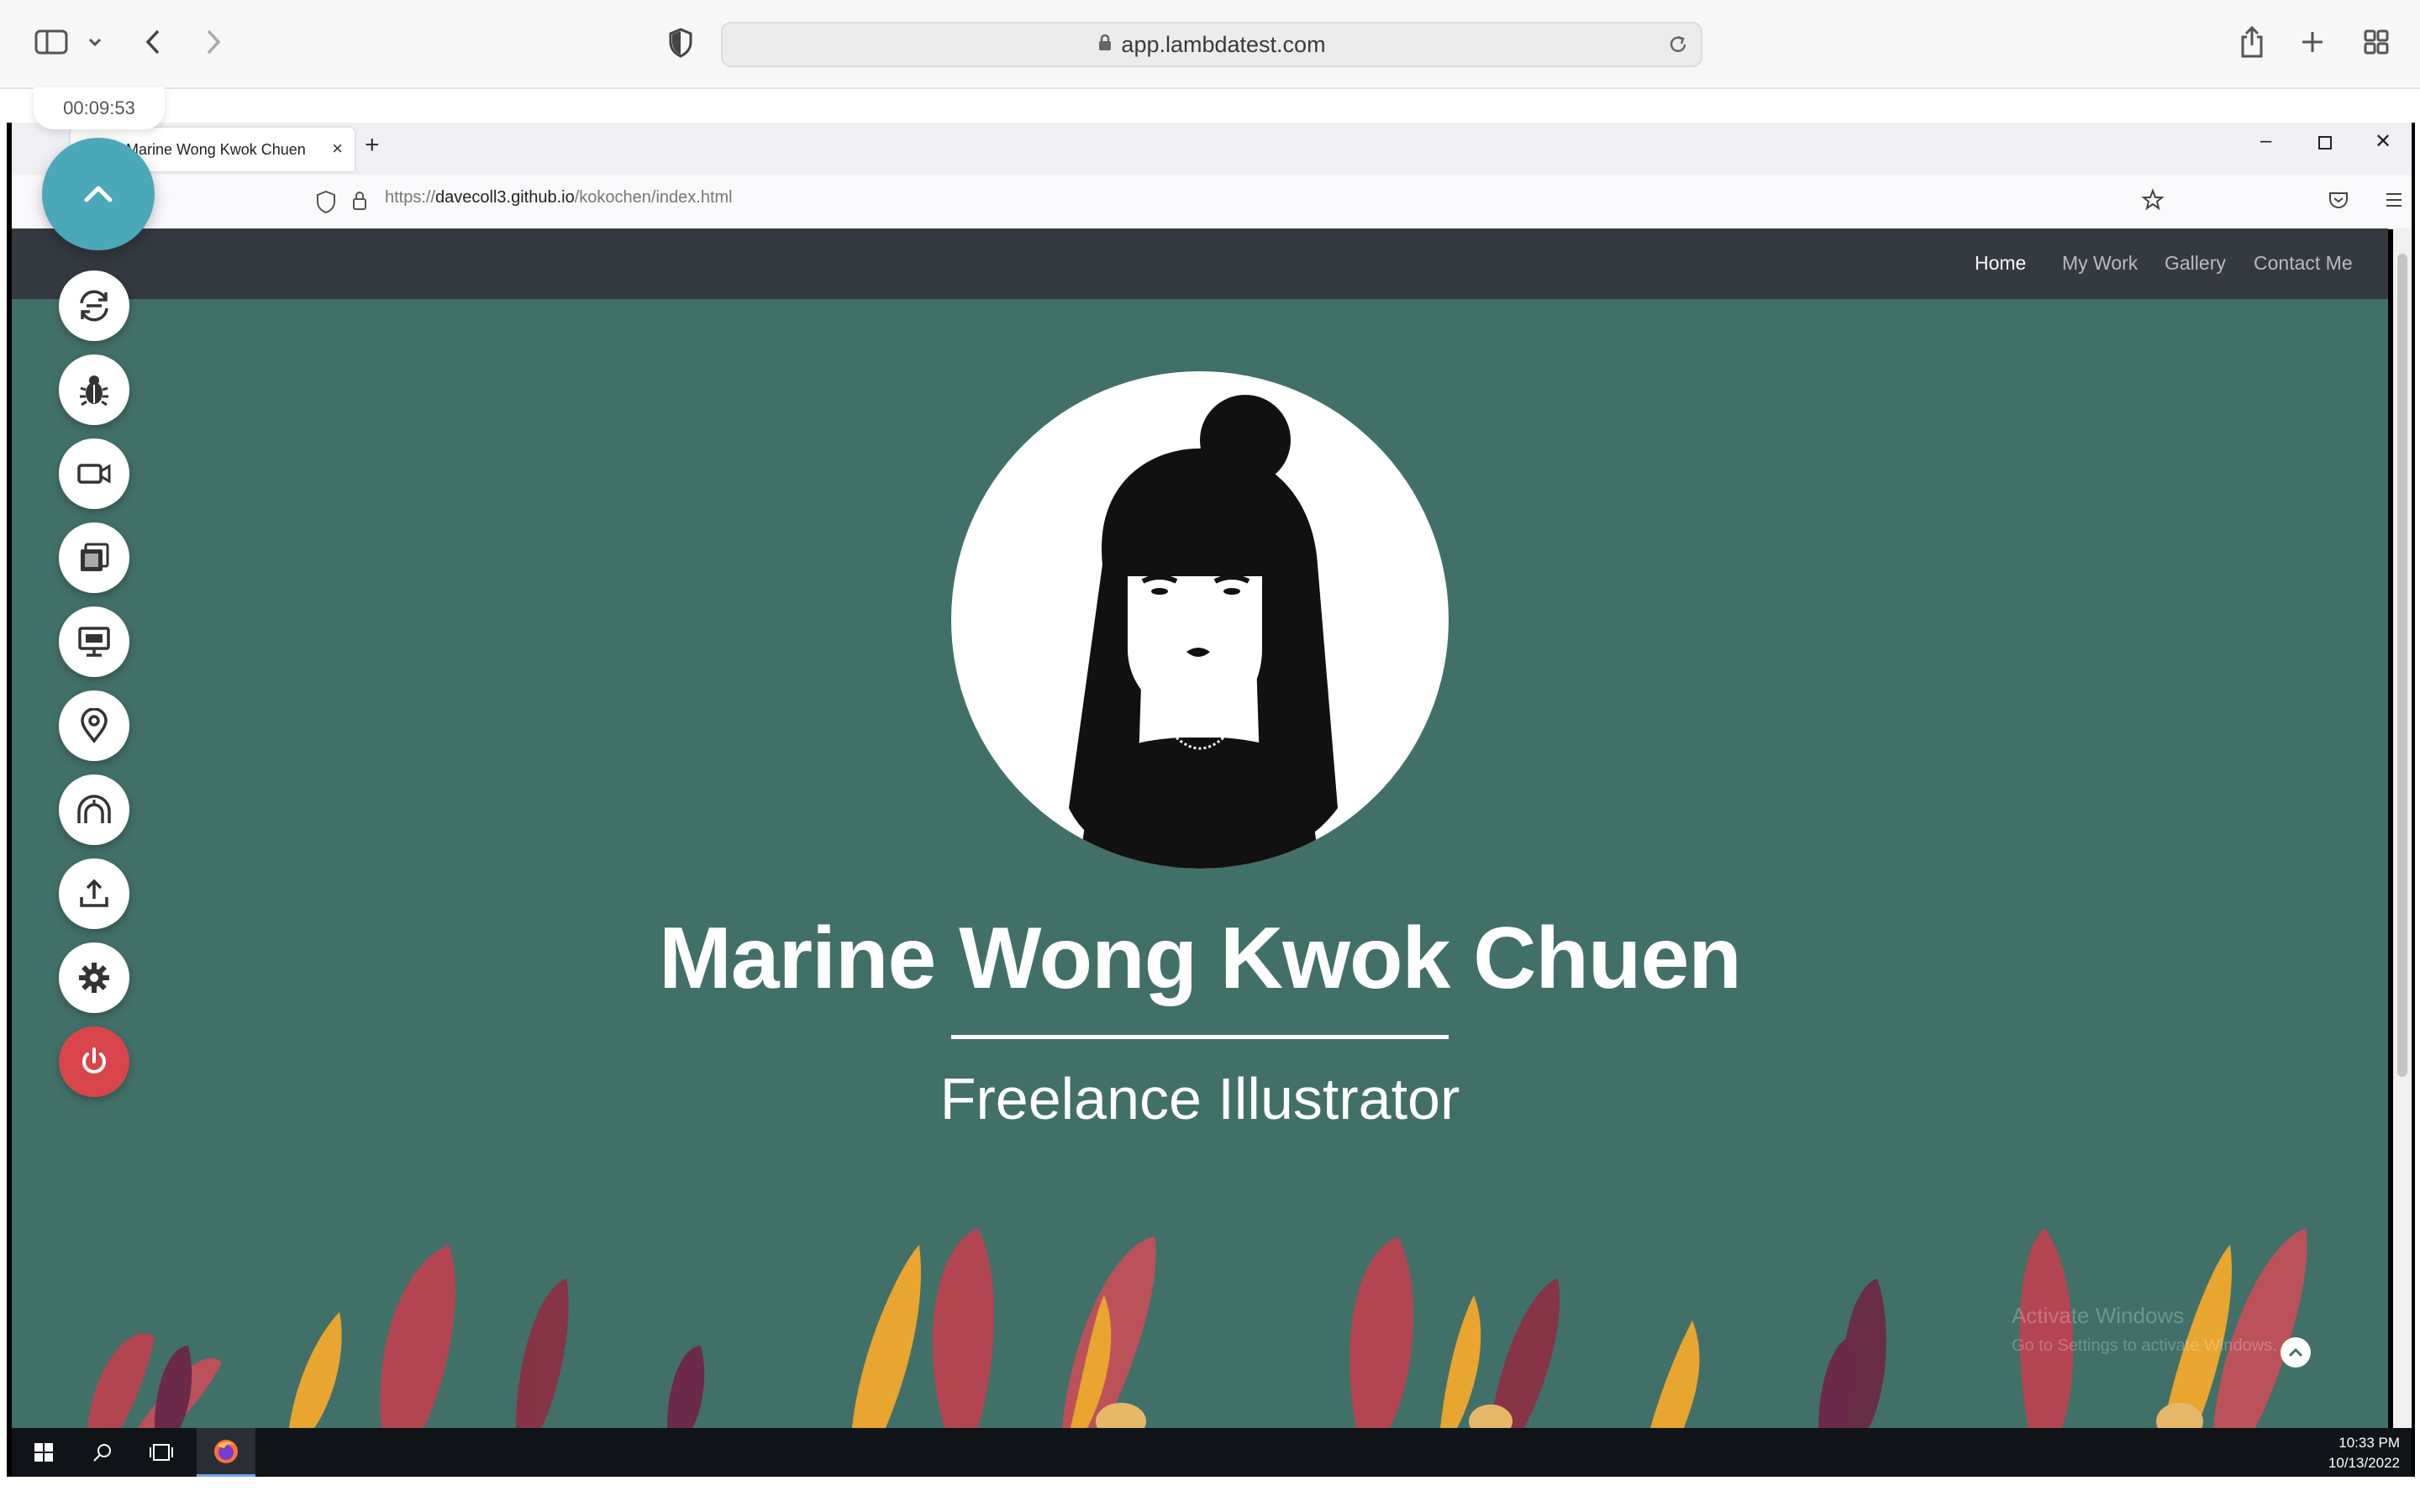  What do you see at coordinates (99, 108) in the screenshot?
I see `session-timer: 00:09:53` at bounding box center [99, 108].